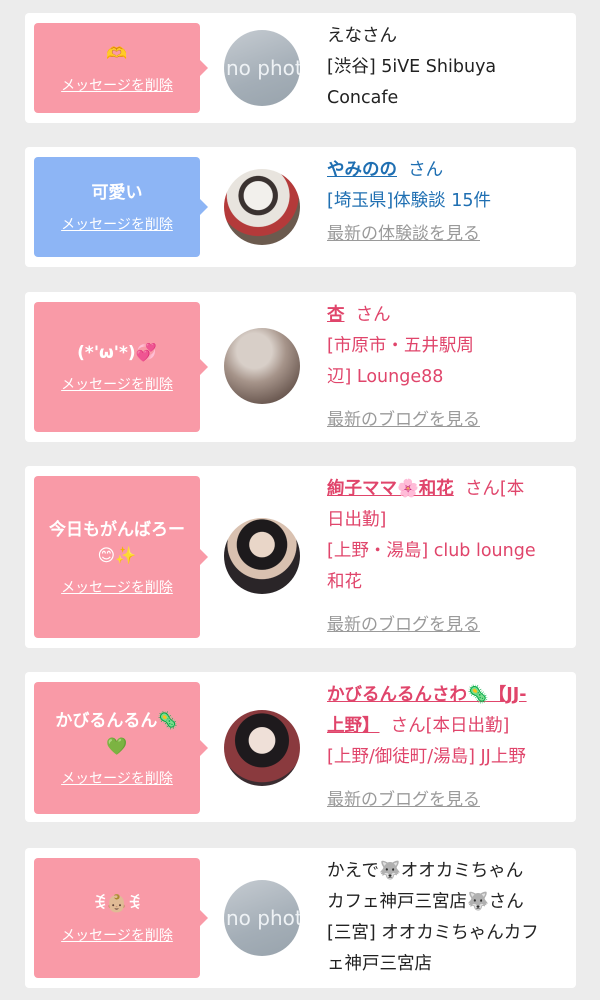 This screenshot has width=600, height=1000. What do you see at coordinates (362, 170) in the screenshot?
I see `profile-name-link: やみのの` at bounding box center [362, 170].